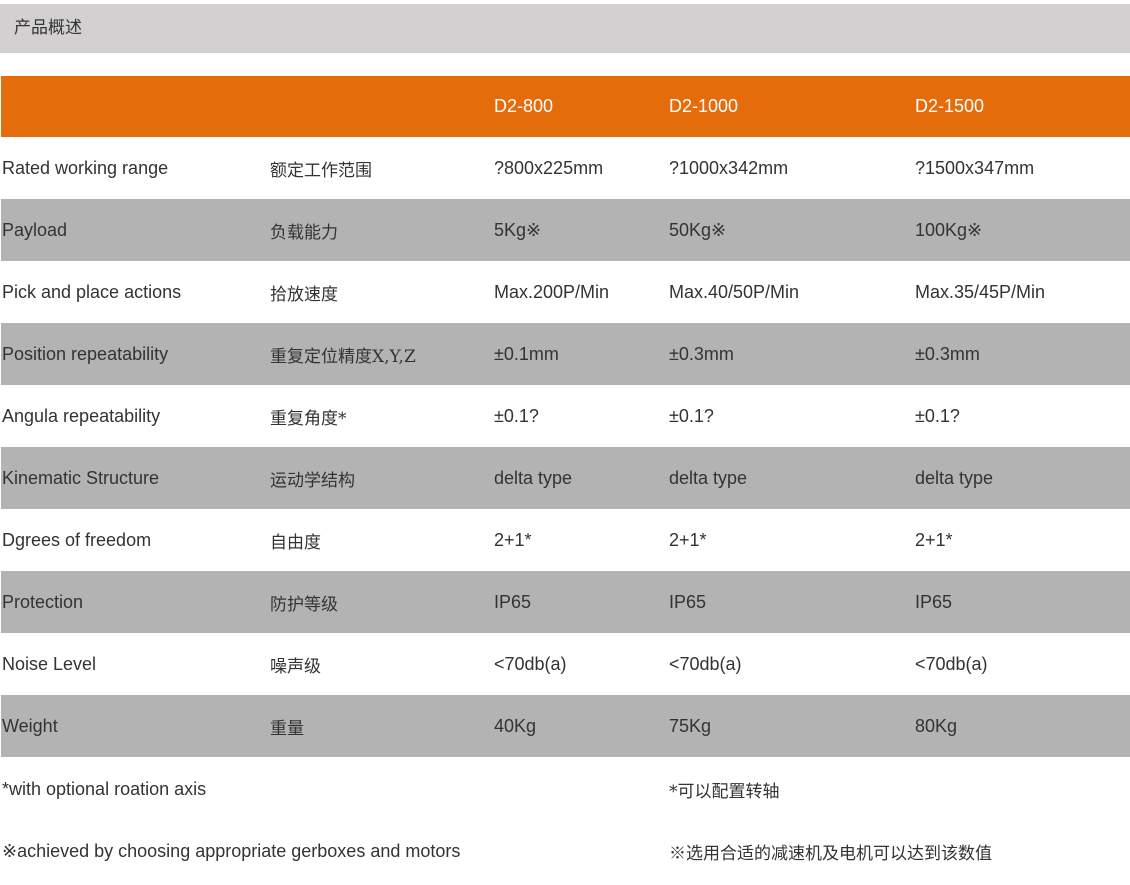  What do you see at coordinates (312, 480) in the screenshot?
I see `spec-name-cn: 运动学结构` at bounding box center [312, 480].